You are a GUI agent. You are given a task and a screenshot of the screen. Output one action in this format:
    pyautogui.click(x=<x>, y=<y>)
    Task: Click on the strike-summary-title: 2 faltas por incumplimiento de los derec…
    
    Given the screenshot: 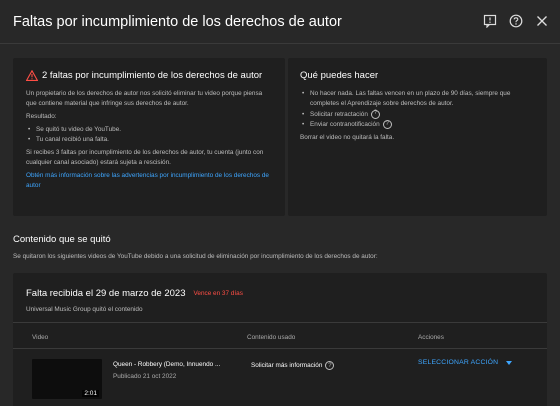 What is the action you would take?
    pyautogui.click(x=152, y=75)
    